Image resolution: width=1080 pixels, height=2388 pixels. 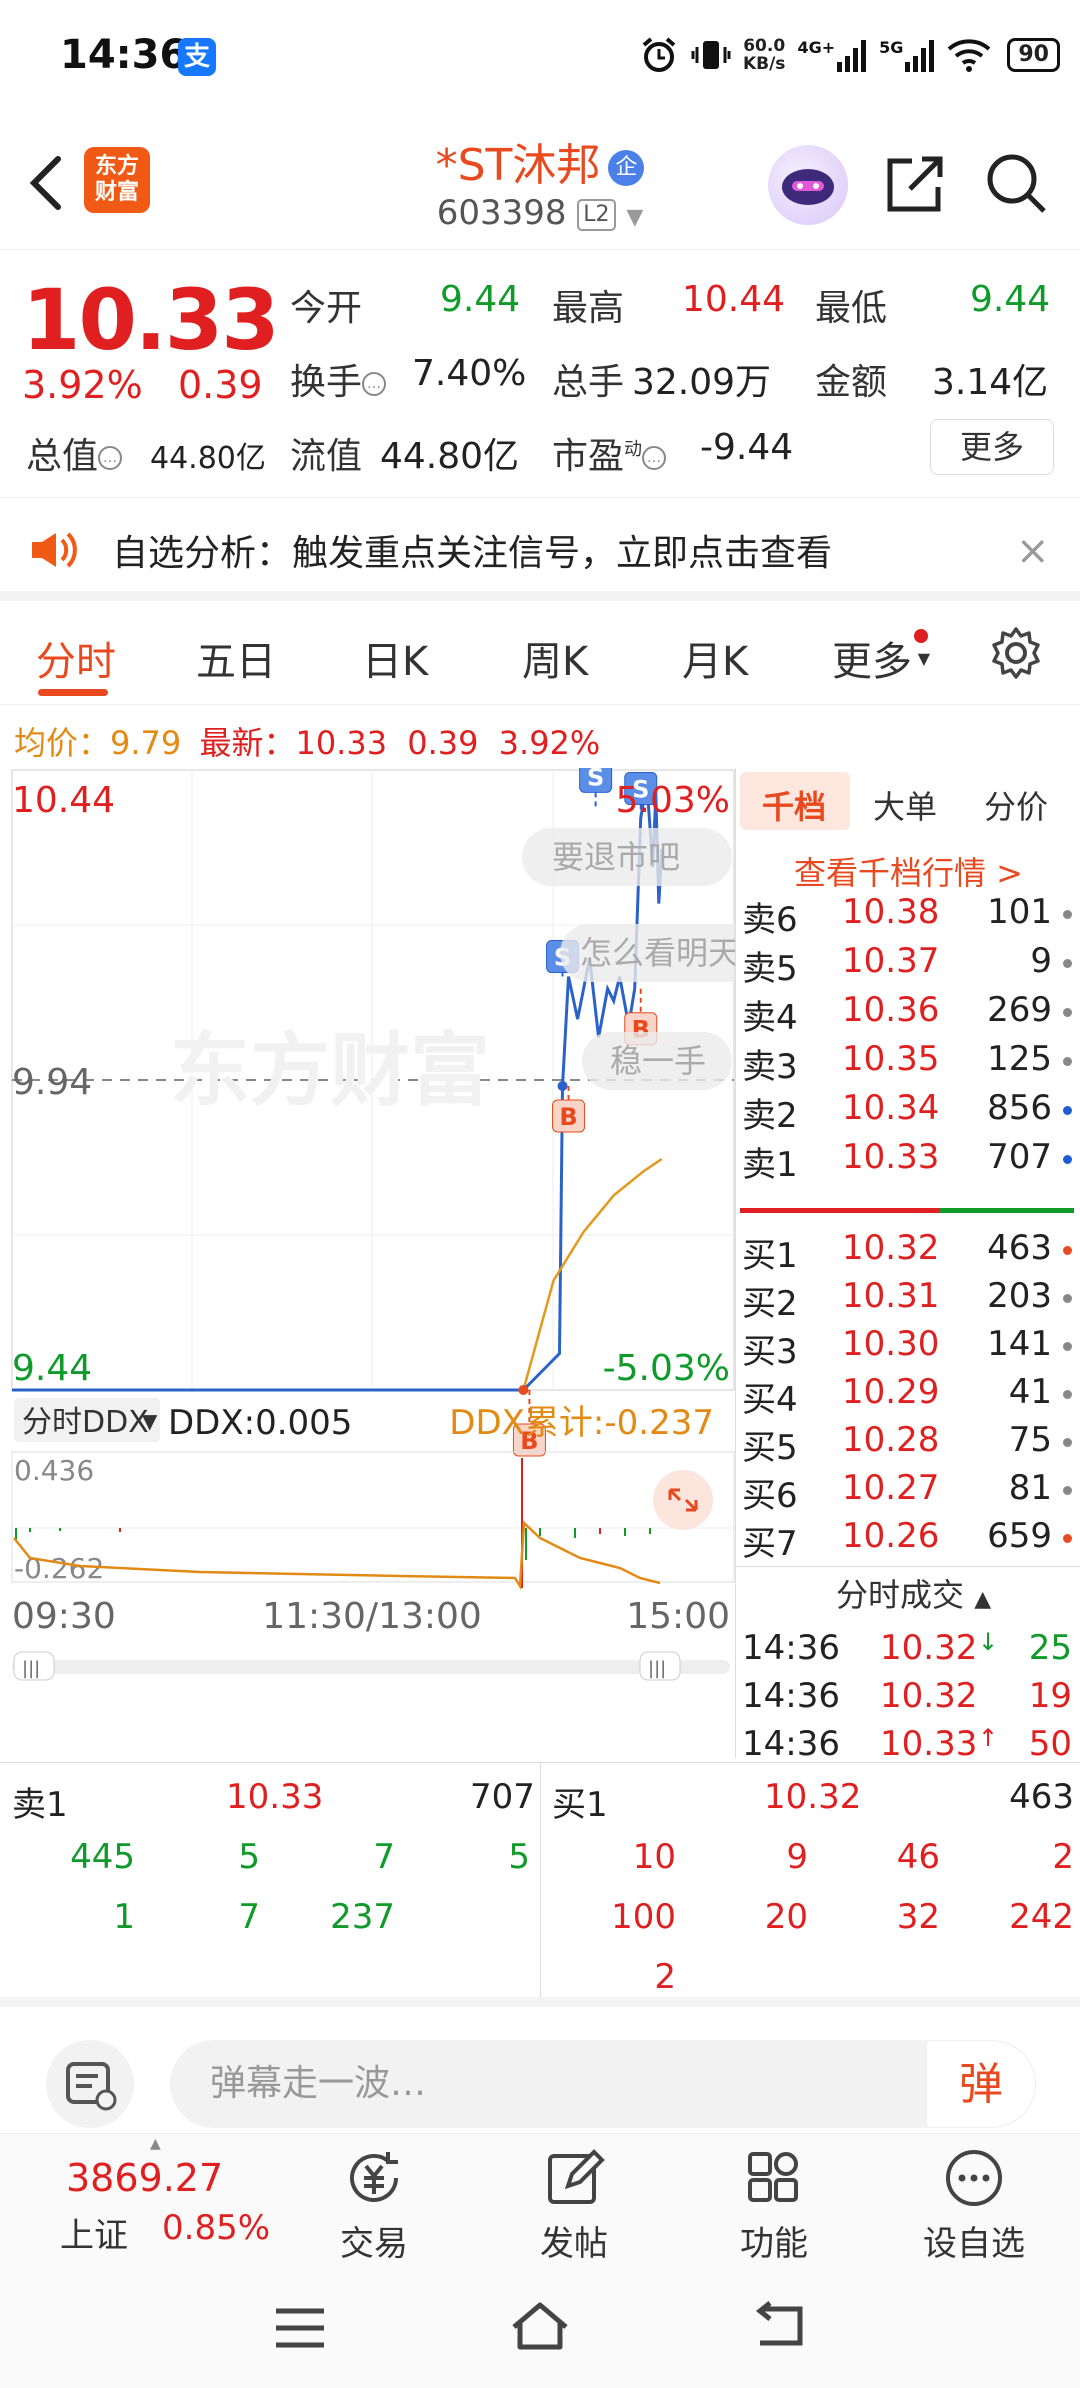 What do you see at coordinates (1019, 1296) in the screenshot?
I see `level-volume: 203` at bounding box center [1019, 1296].